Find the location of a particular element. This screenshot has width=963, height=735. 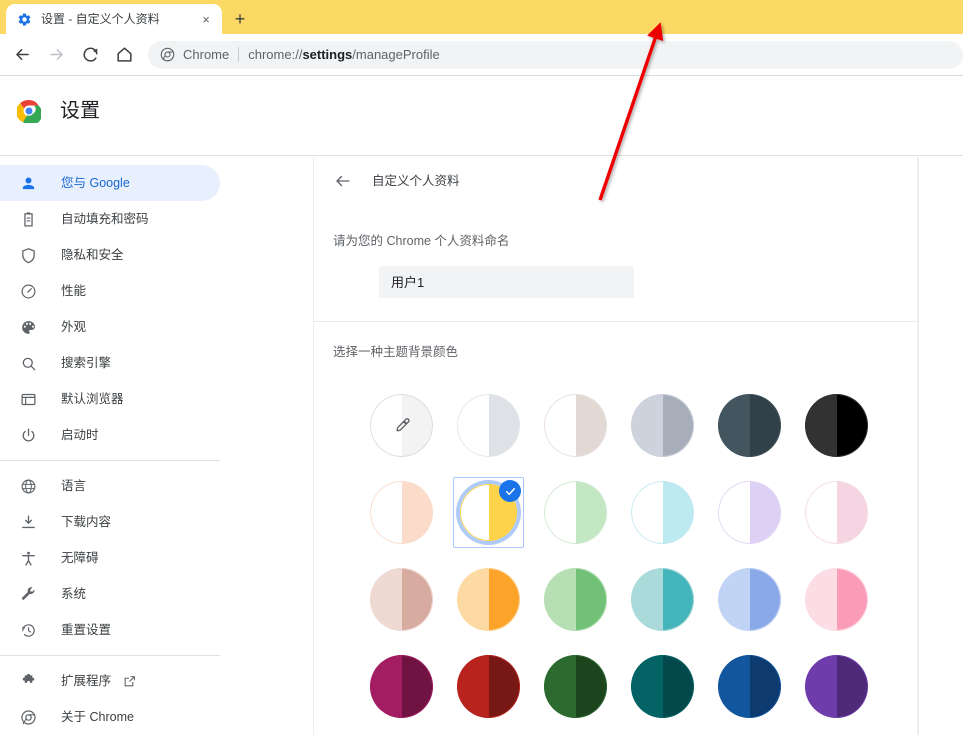

globe-icon is located at coordinates (28, 486).